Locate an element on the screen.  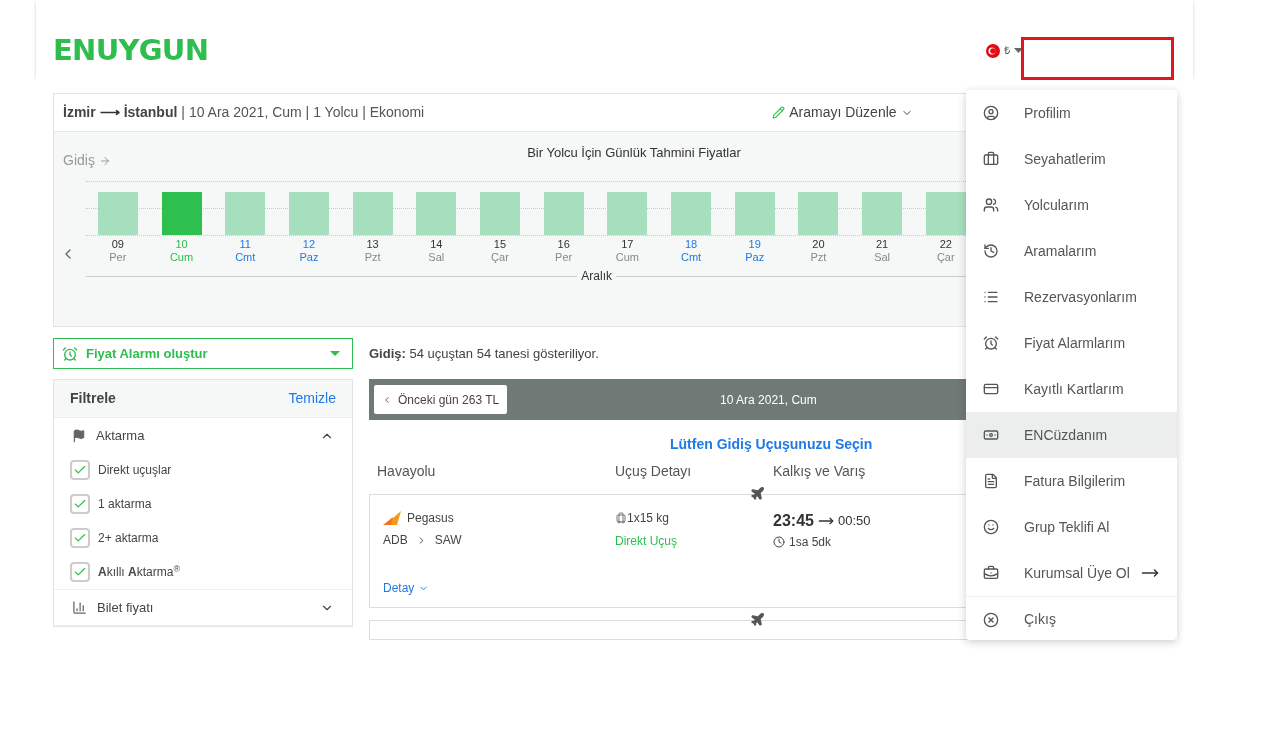
airline-name: Pegasus is located at coordinates (430, 518).